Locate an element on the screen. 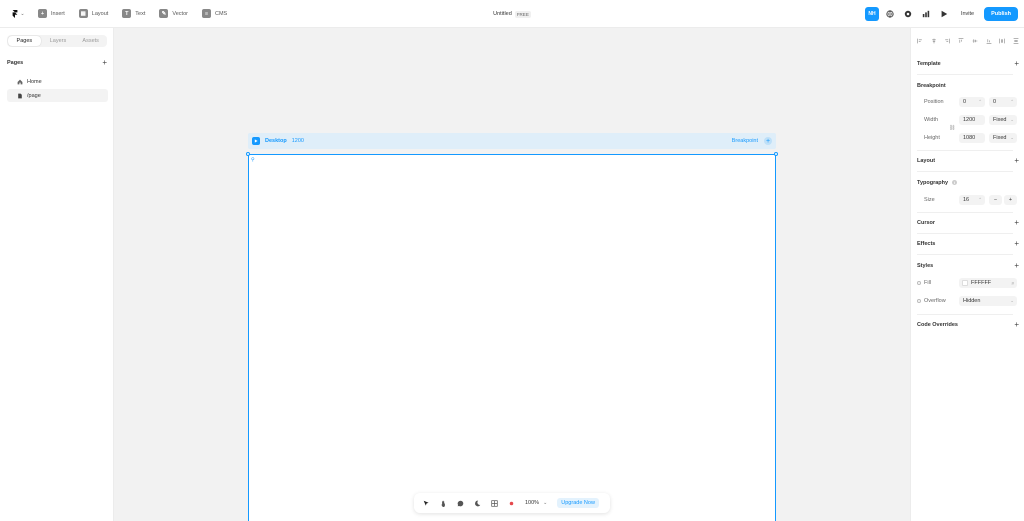 This screenshot has height=521, width=1024. overflow-select: Hidden ⌄ is located at coordinates (988, 301).